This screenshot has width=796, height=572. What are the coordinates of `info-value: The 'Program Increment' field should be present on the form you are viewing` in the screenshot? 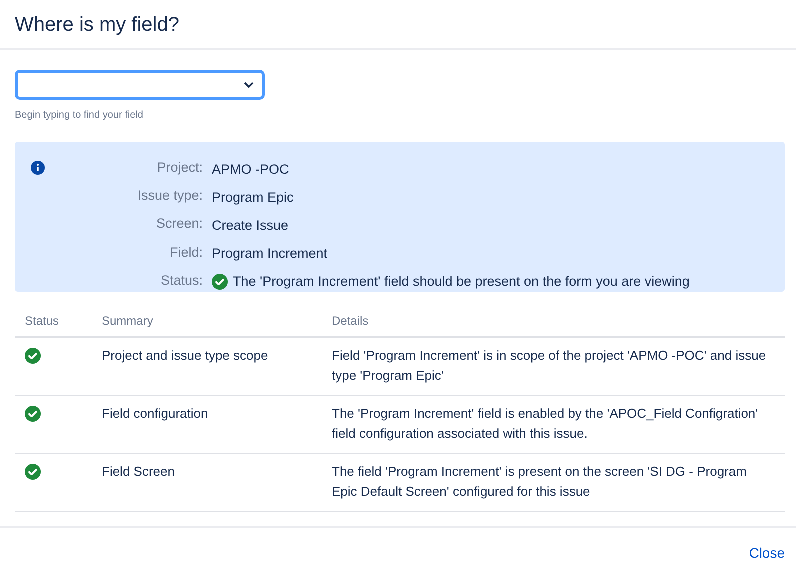 It's located at (461, 281).